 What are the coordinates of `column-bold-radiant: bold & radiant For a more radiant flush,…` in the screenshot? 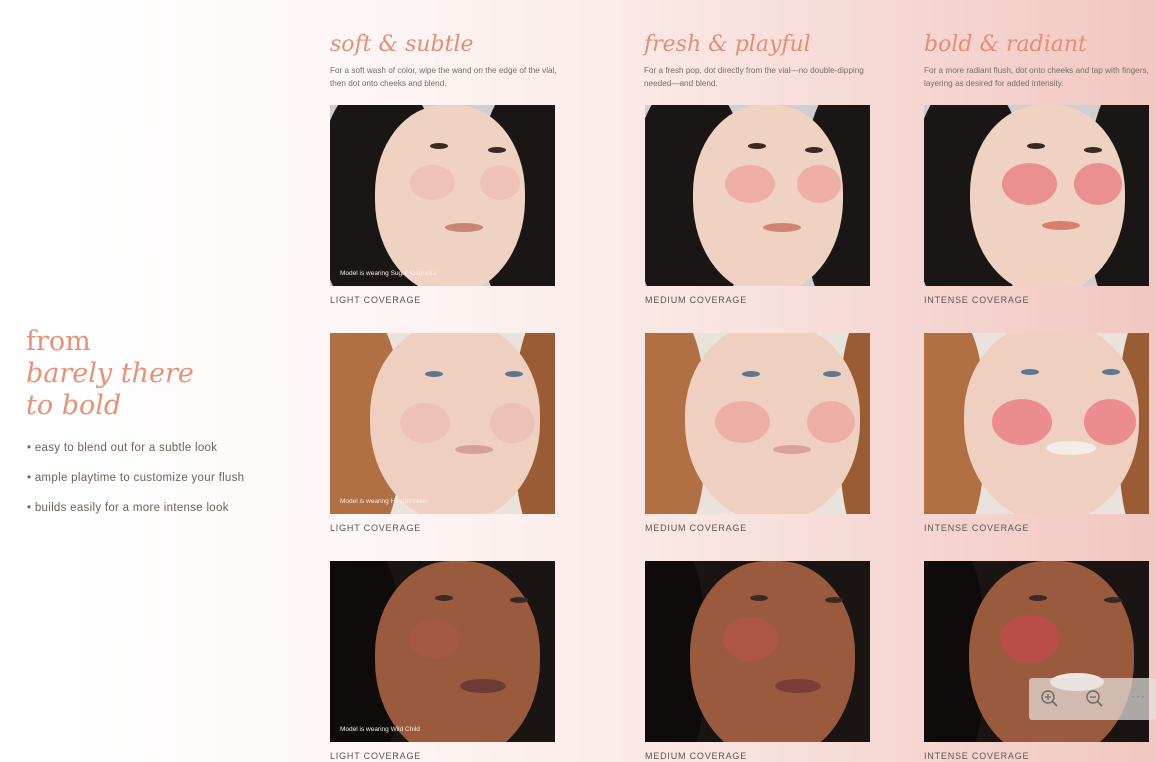 It's located at (1040, 60).